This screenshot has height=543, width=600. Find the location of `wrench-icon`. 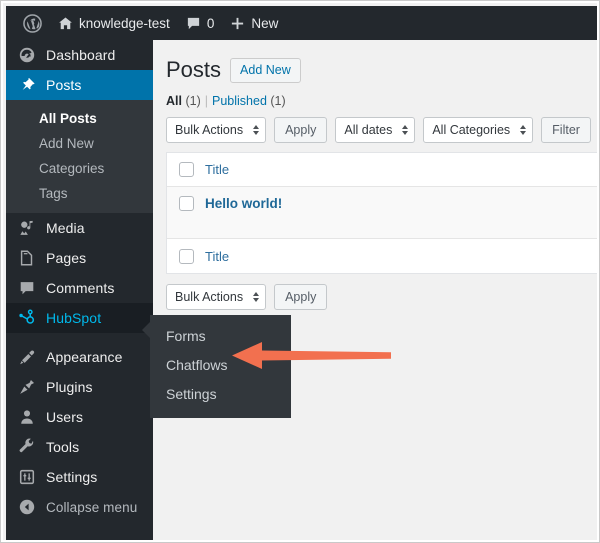

wrench-icon is located at coordinates (27, 447).